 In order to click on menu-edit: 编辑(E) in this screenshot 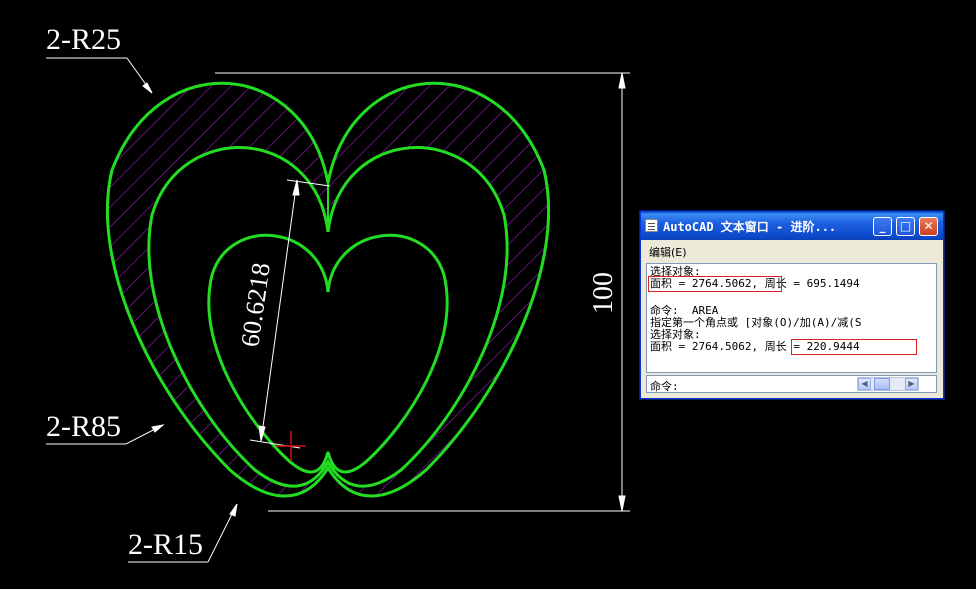, I will do `click(668, 252)`.